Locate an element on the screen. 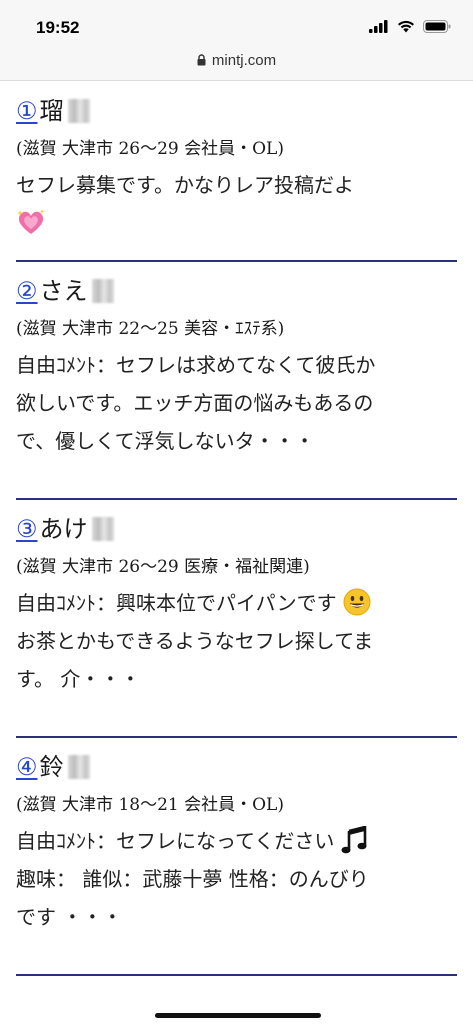 The height and width of the screenshot is (1024, 473). address-bar: mintj.com is located at coordinates (236, 63).